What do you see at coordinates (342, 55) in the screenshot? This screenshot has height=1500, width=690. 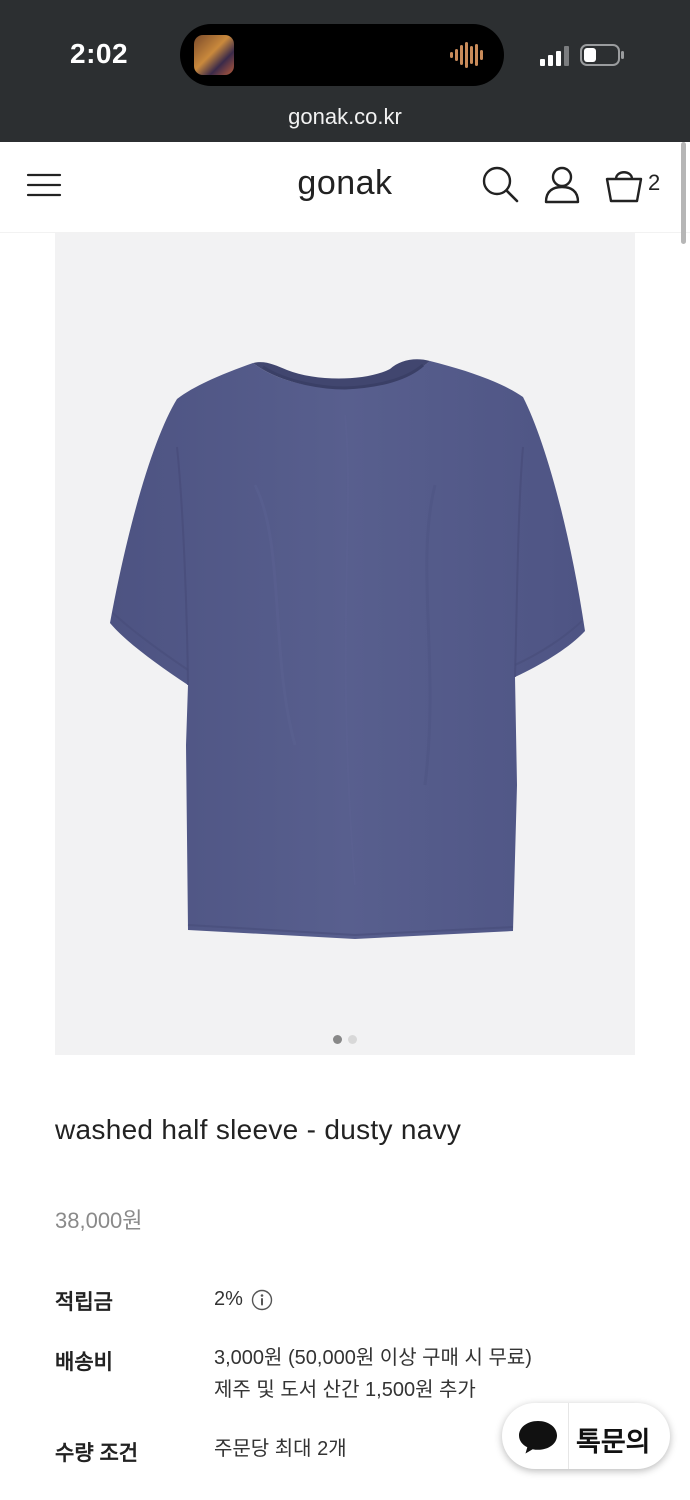 I see `dynamic-island` at bounding box center [342, 55].